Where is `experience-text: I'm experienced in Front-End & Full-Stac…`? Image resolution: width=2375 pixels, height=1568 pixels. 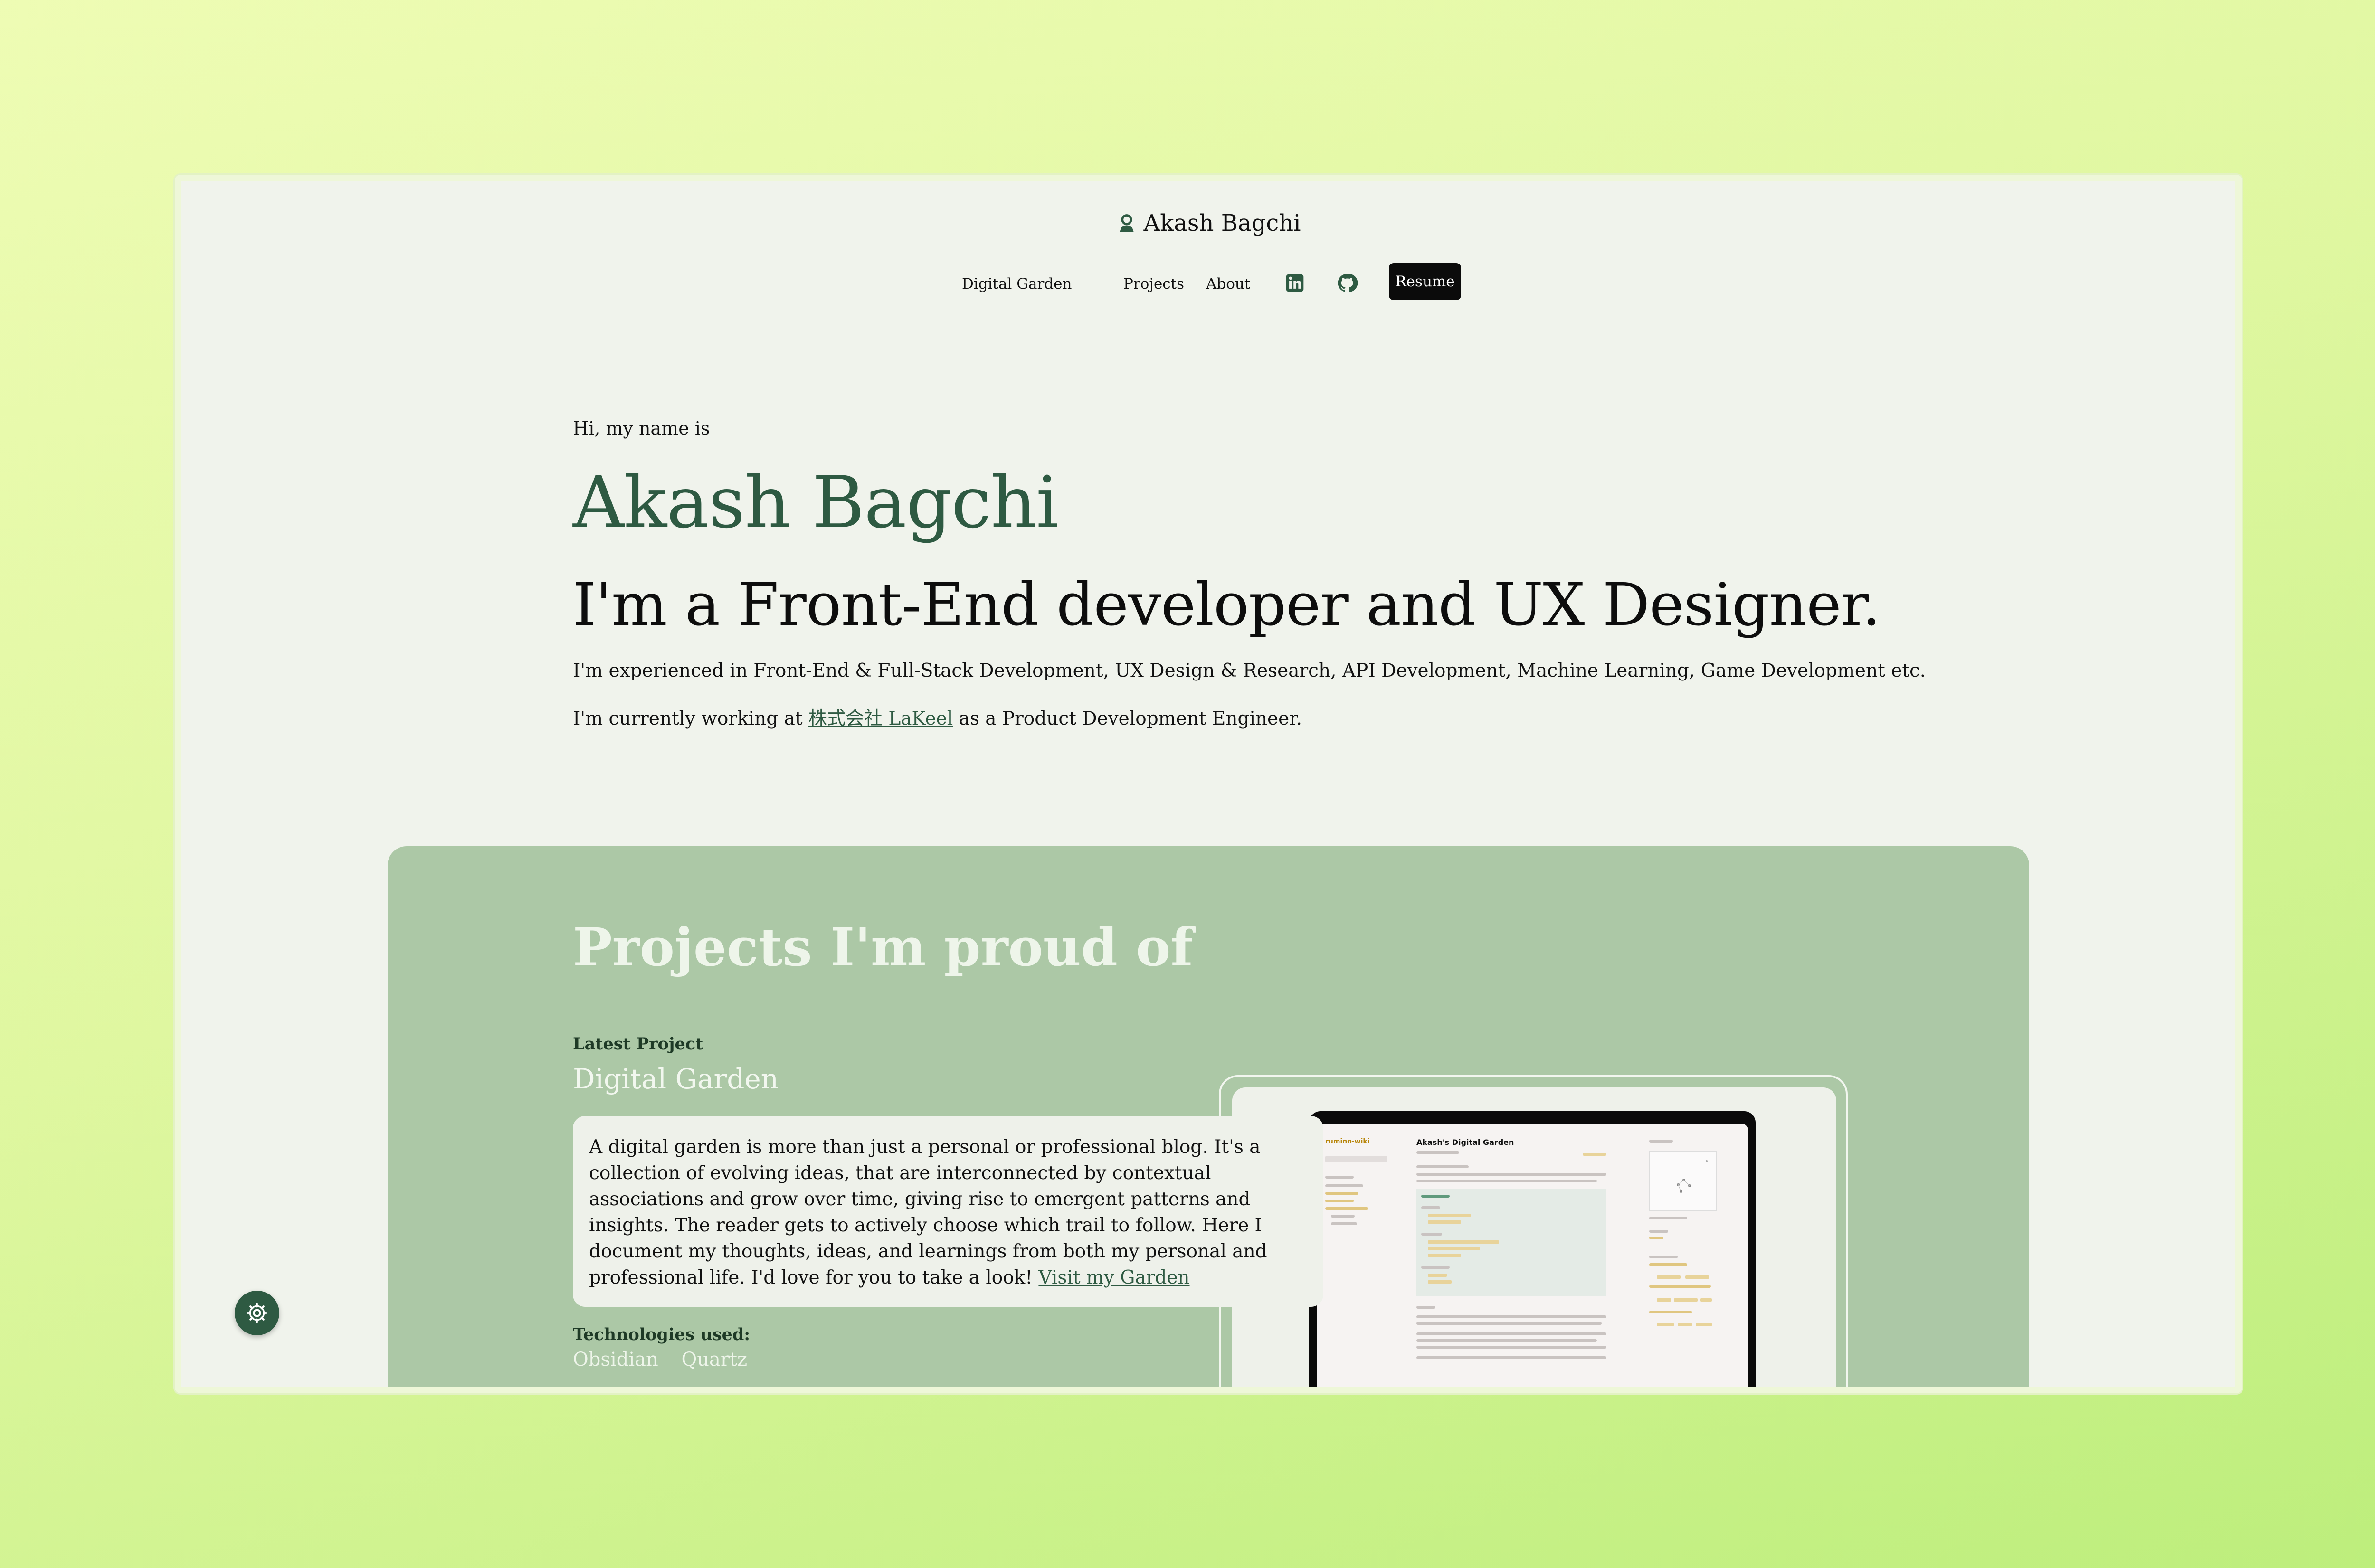 experience-text: I'm experienced in Front-End & Full-Stac… is located at coordinates (1249, 670).